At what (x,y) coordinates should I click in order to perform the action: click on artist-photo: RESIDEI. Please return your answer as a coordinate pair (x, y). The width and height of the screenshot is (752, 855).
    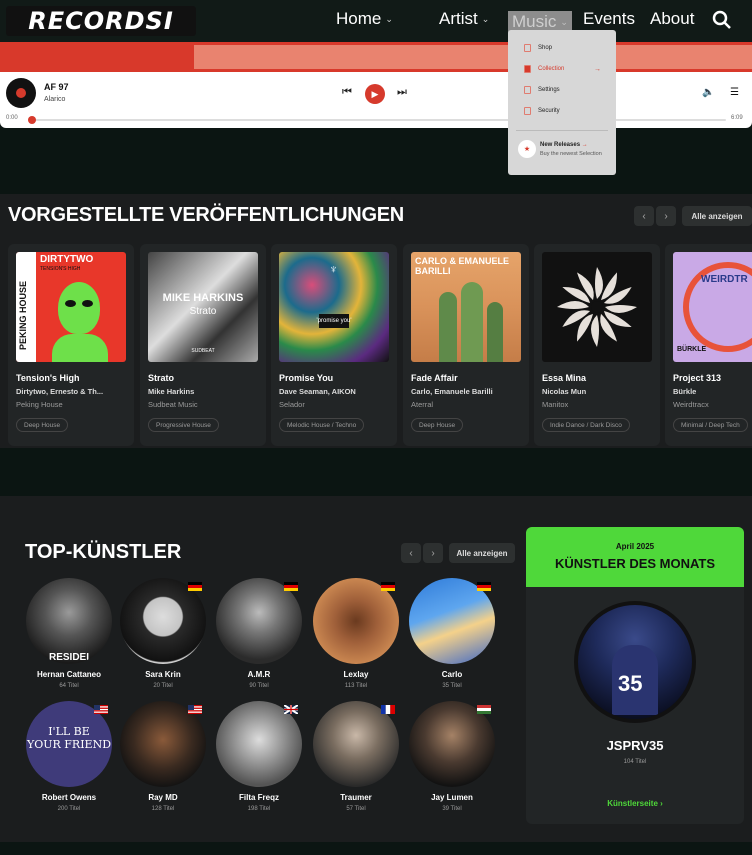
    Looking at the image, I should click on (69, 621).